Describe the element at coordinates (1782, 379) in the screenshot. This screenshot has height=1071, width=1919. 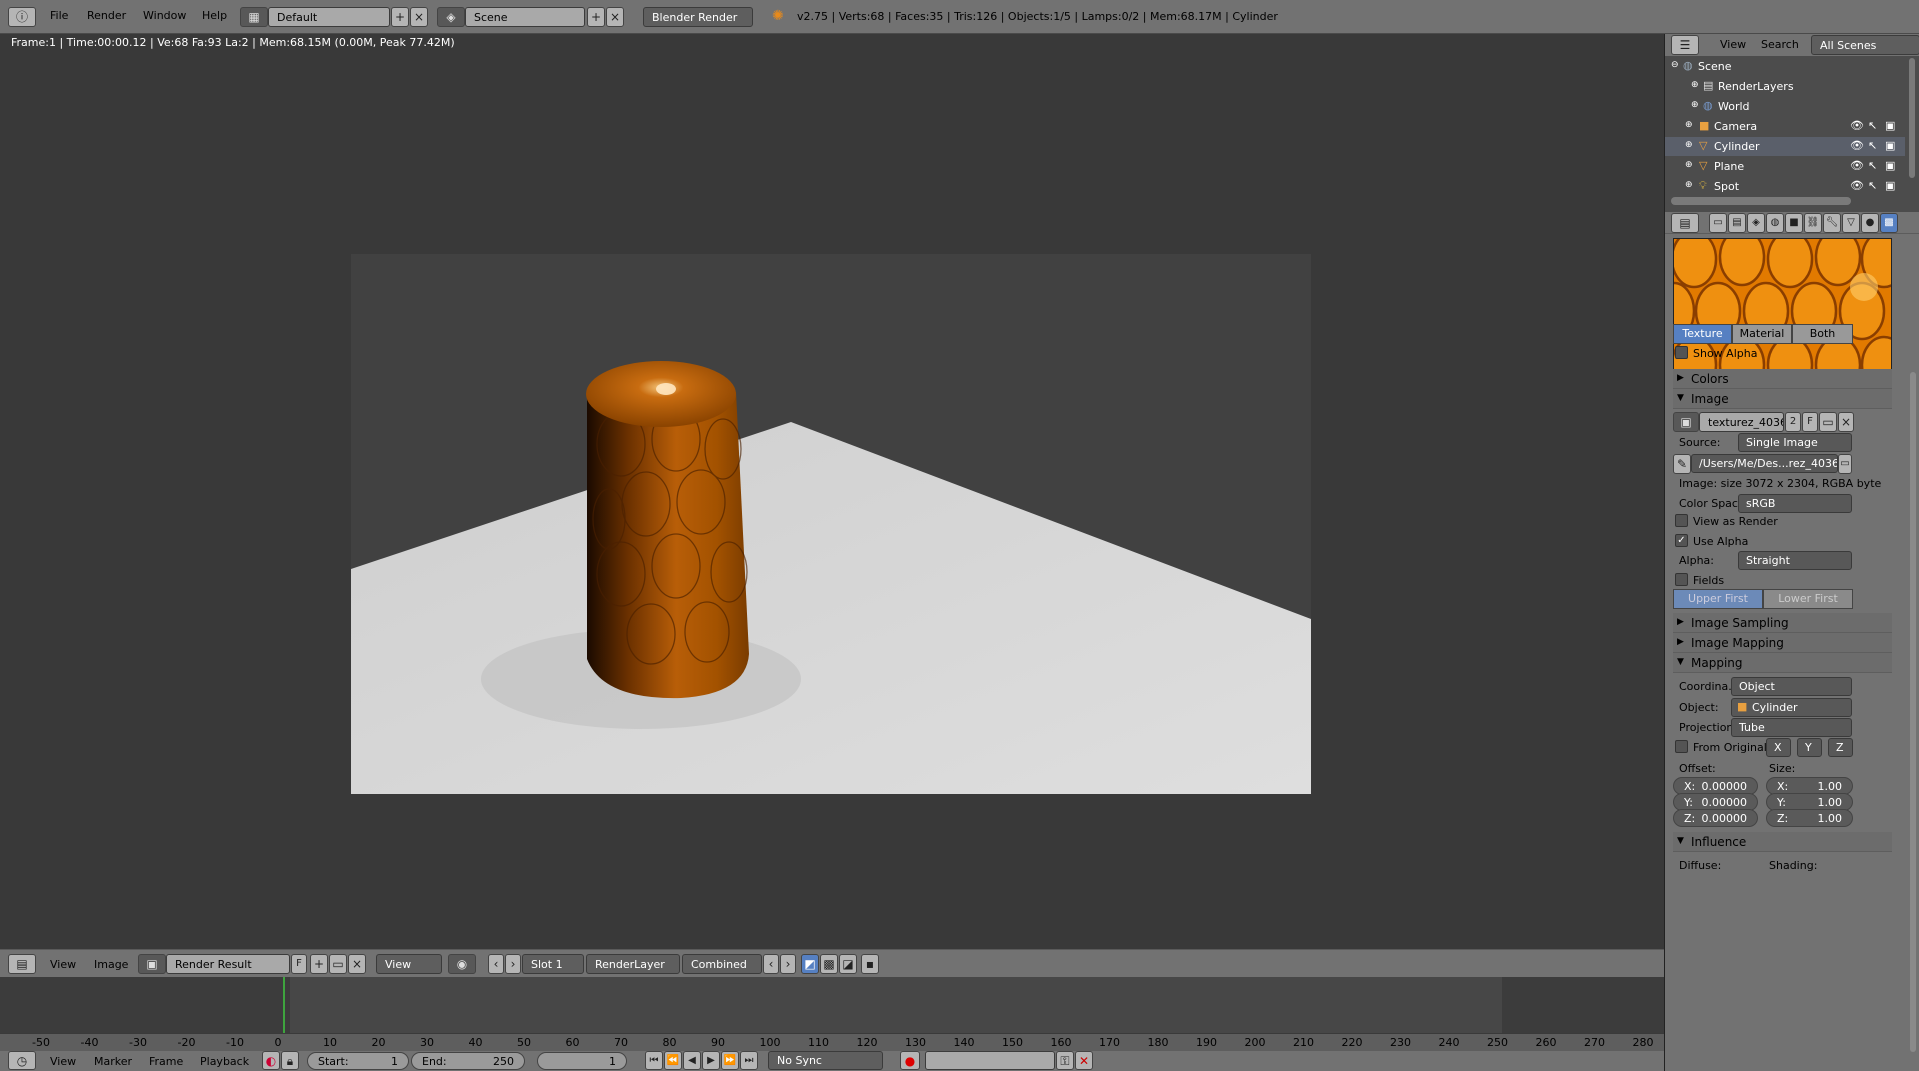
I see `colors-section-header: ▶ Colors` at that location.